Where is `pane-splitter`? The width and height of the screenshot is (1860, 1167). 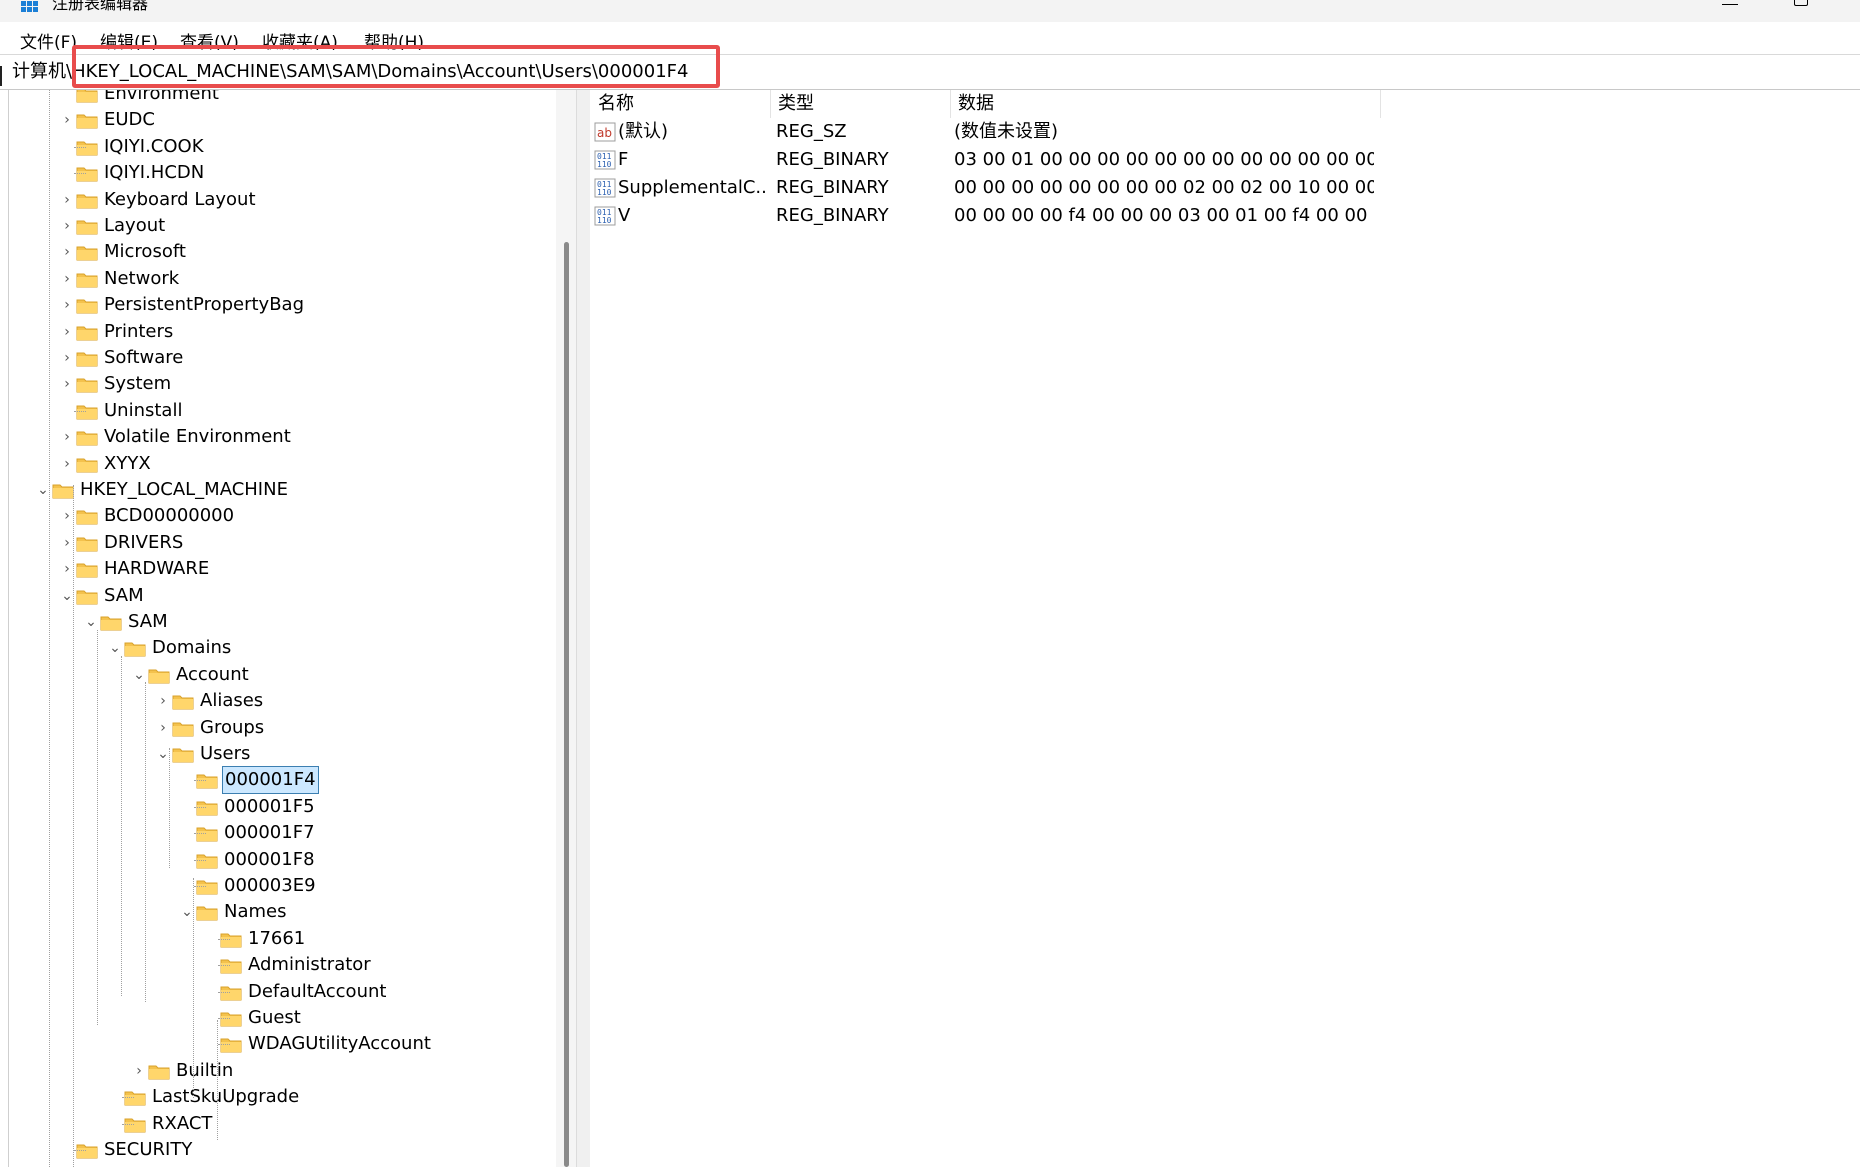
pane-splitter is located at coordinates (583, 628).